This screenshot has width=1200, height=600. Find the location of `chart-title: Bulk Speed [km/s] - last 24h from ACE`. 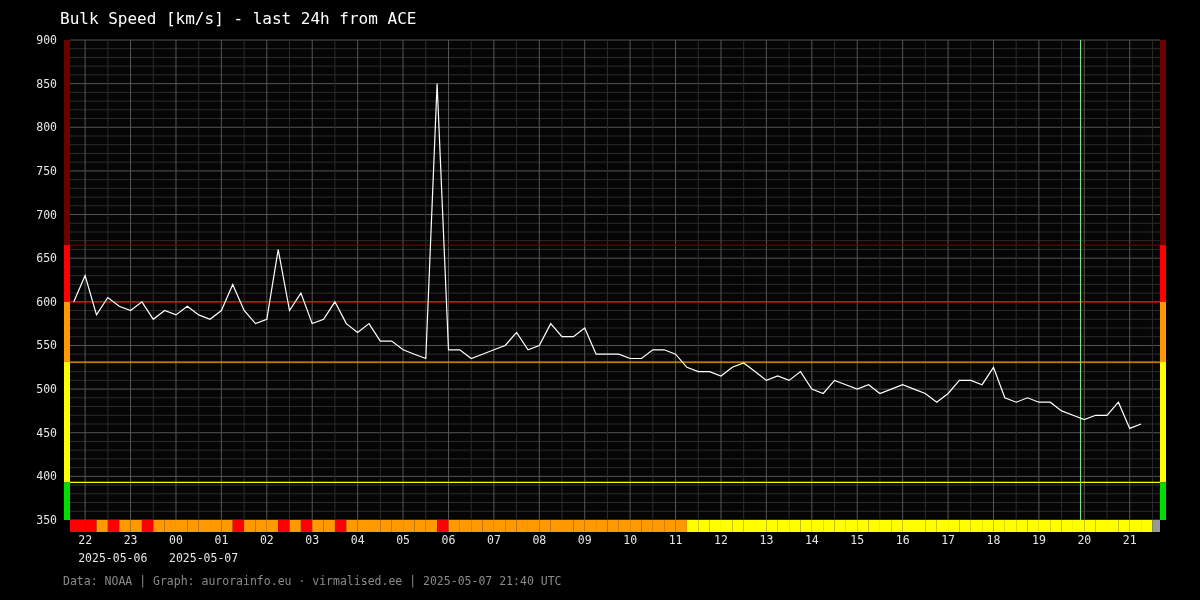

chart-title: Bulk Speed [km/s] - last 24h from ACE is located at coordinates (238, 19).